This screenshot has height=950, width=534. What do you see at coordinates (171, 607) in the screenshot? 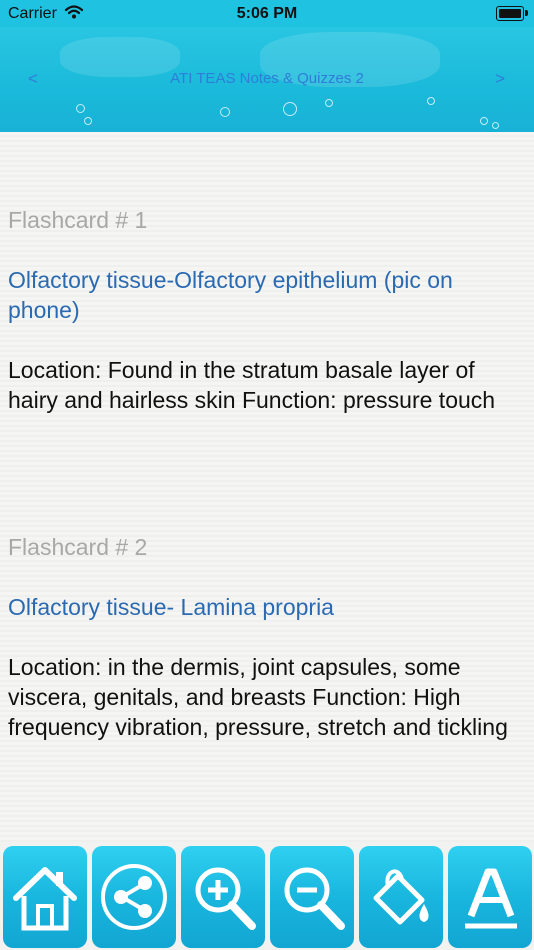
I see `flashcard-term: Olfactory tissue- Lamina propria` at bounding box center [171, 607].